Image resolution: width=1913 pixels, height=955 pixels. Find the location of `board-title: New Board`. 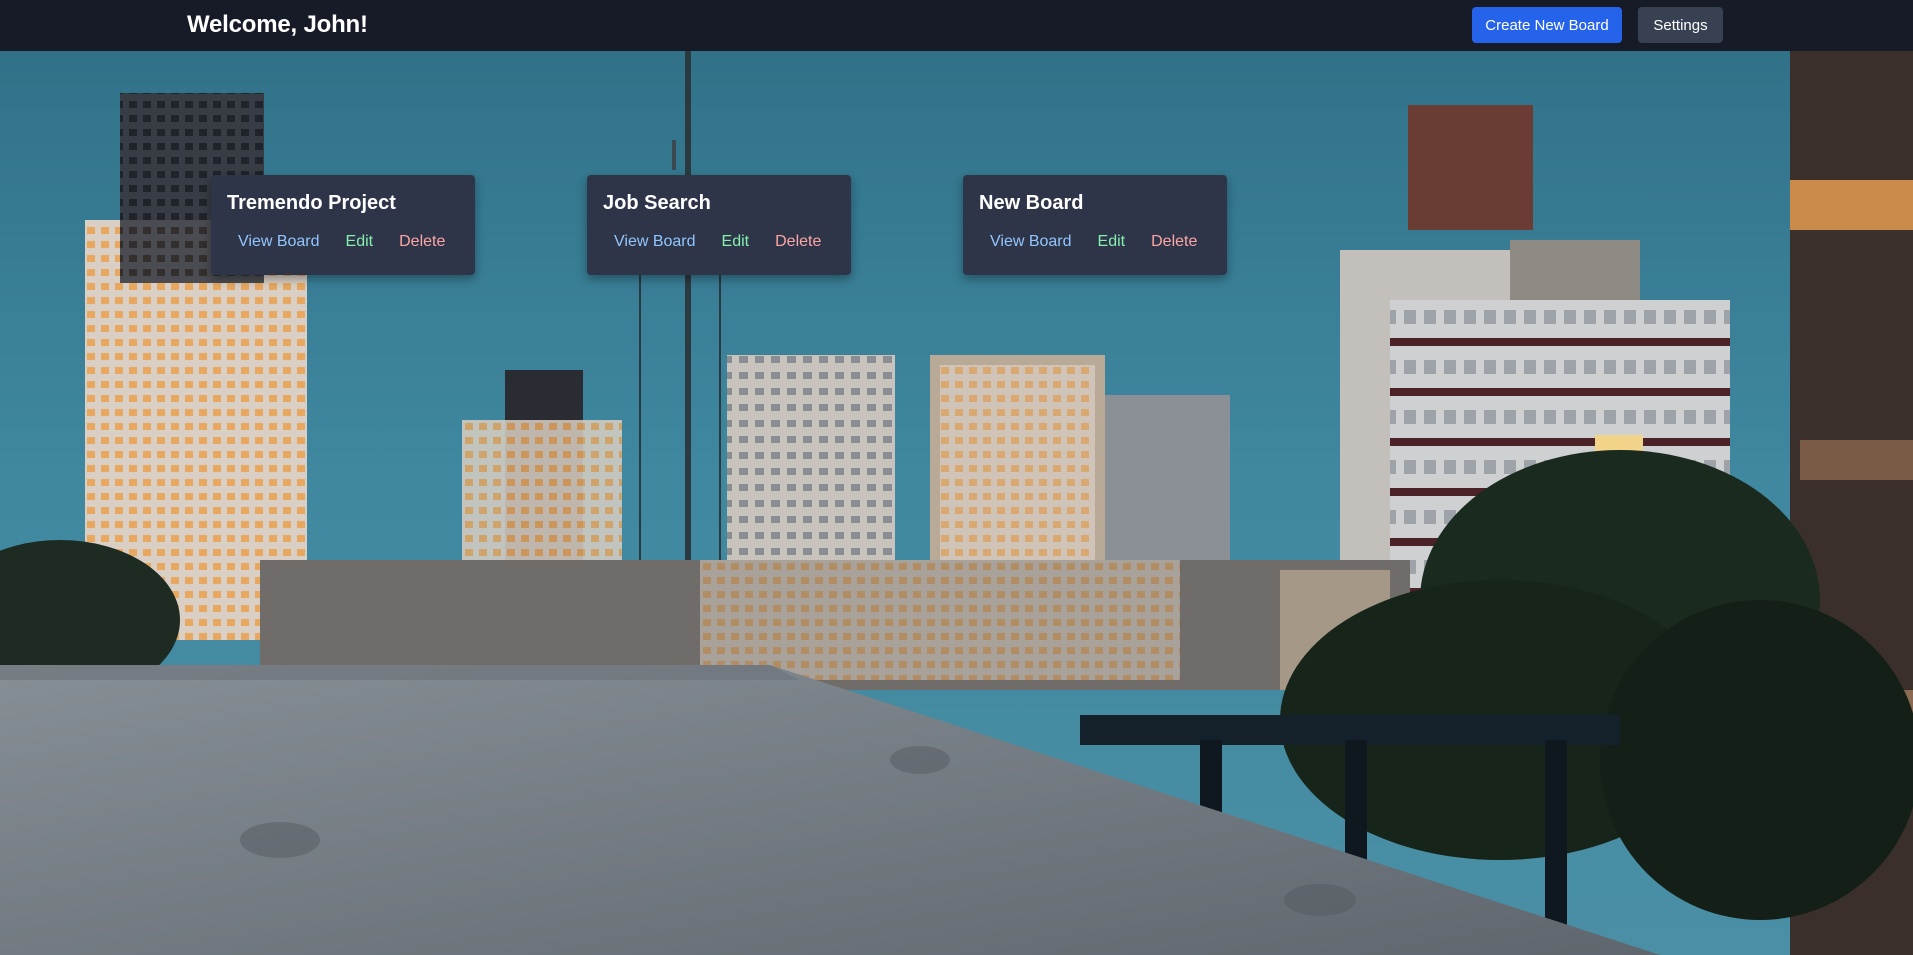

board-title: New Board is located at coordinates (1031, 203).